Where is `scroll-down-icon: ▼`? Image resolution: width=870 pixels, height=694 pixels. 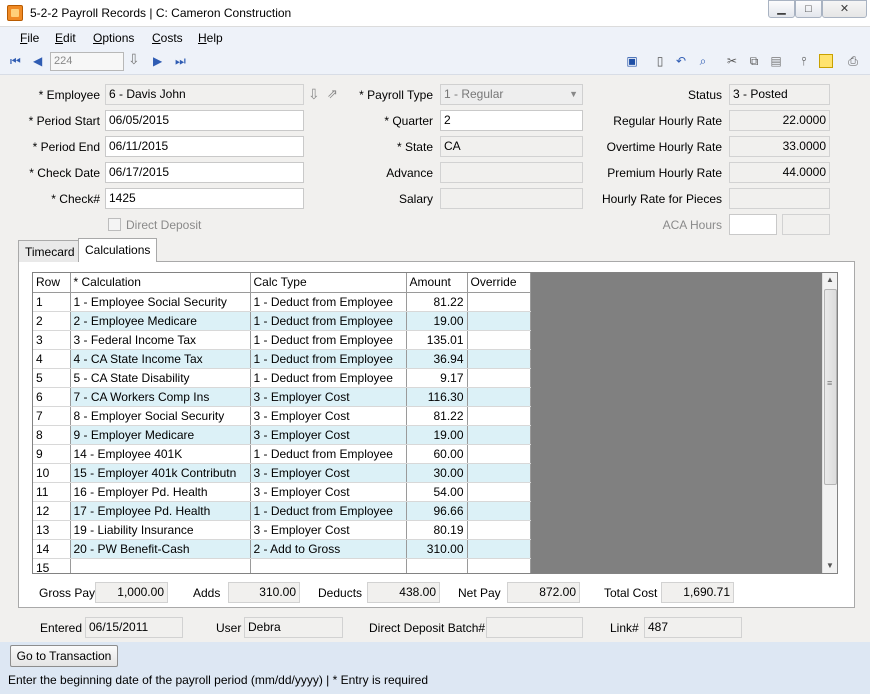
scroll-down-icon: ▼ is located at coordinates (830, 565).